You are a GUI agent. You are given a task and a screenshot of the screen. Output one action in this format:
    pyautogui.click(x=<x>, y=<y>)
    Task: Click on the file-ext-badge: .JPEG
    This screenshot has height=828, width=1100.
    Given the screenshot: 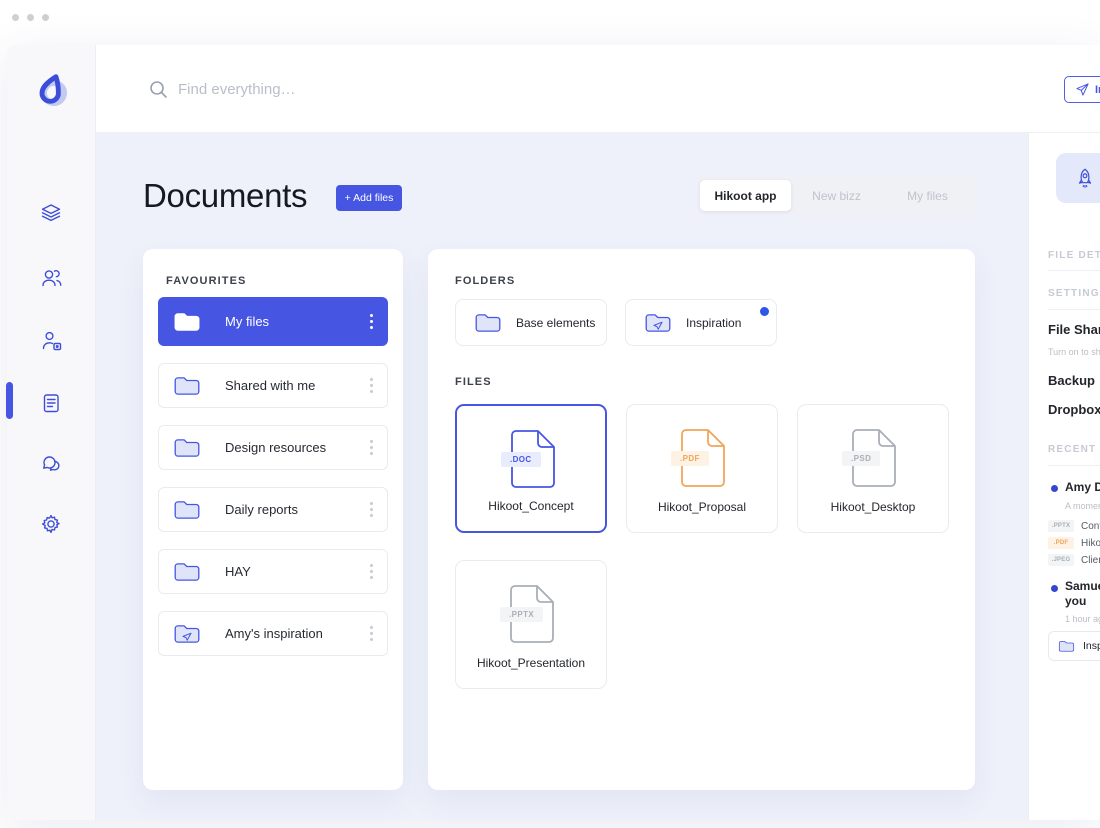 What is the action you would take?
    pyautogui.click(x=1061, y=560)
    